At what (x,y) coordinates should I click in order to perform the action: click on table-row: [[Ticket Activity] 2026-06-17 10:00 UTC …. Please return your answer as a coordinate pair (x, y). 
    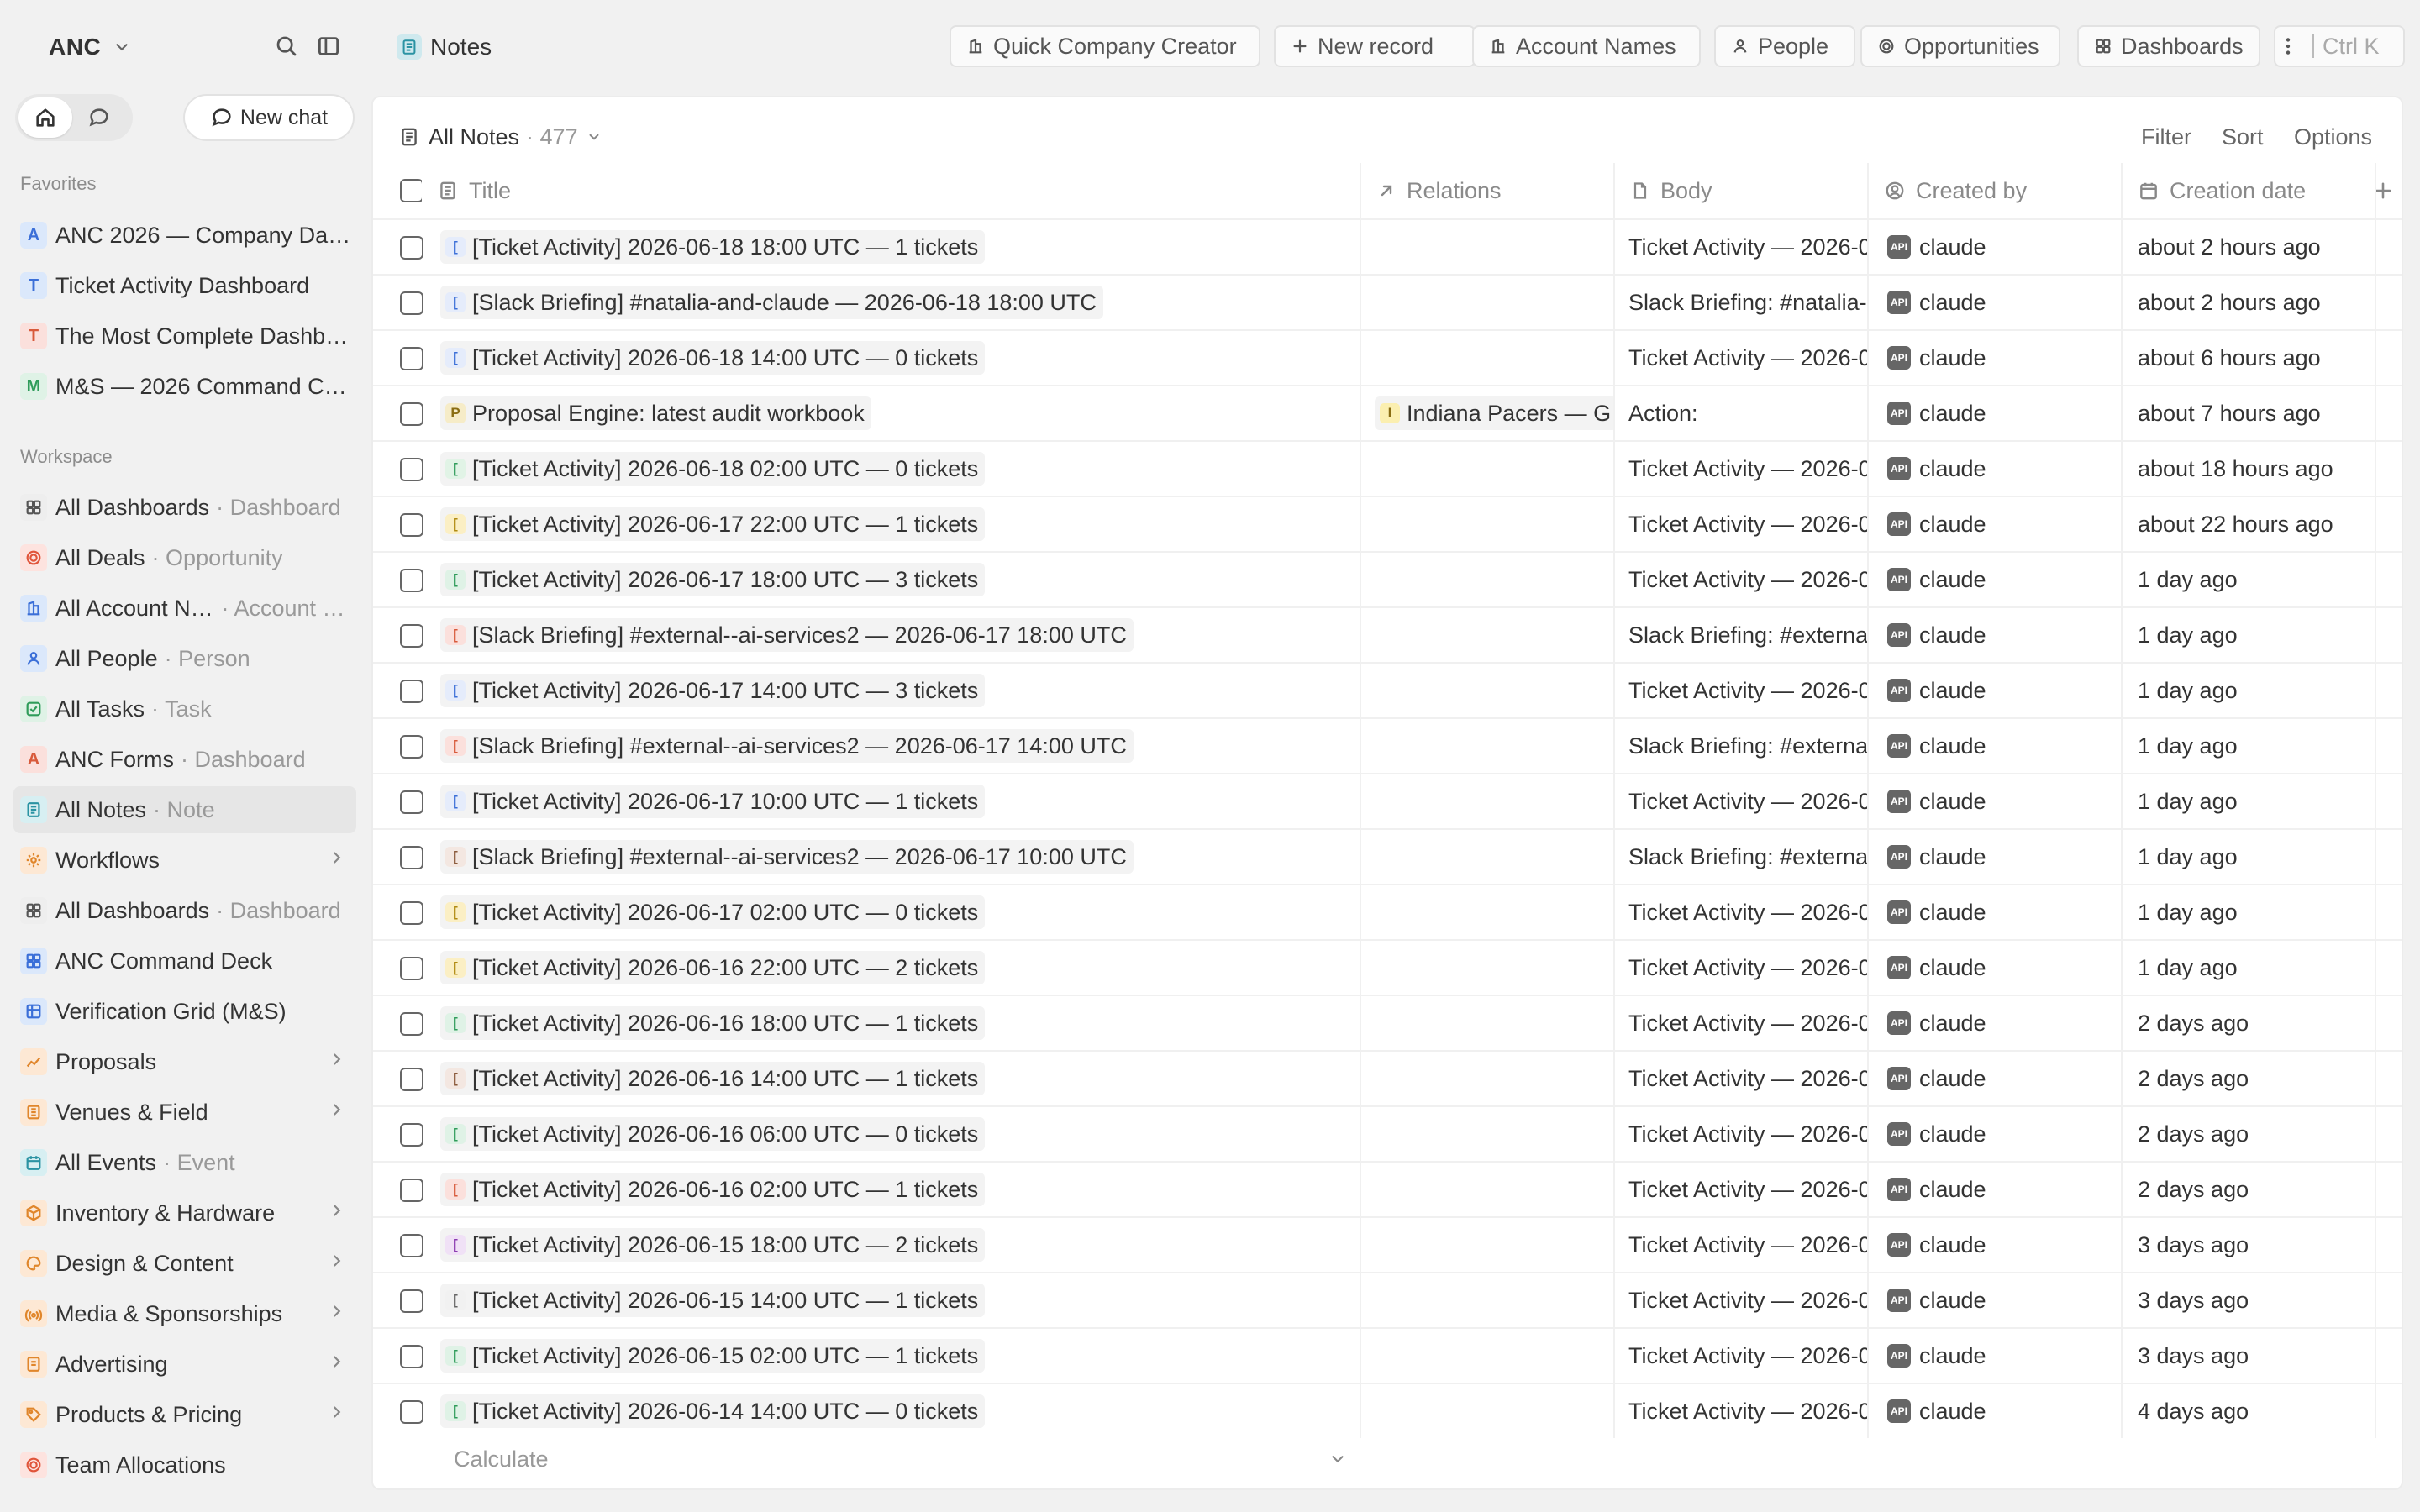
    Looking at the image, I should click on (1387, 800).